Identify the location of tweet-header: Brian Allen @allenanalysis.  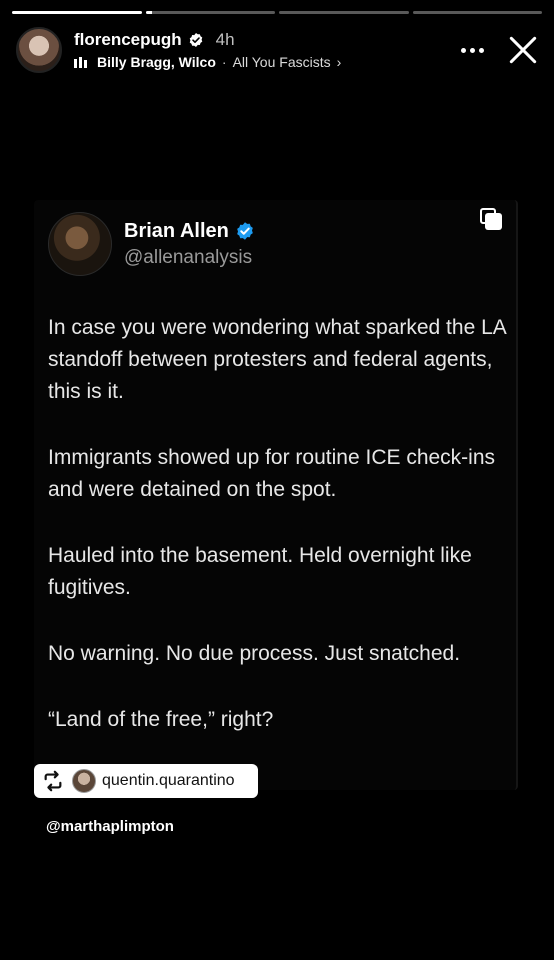
(151, 244).